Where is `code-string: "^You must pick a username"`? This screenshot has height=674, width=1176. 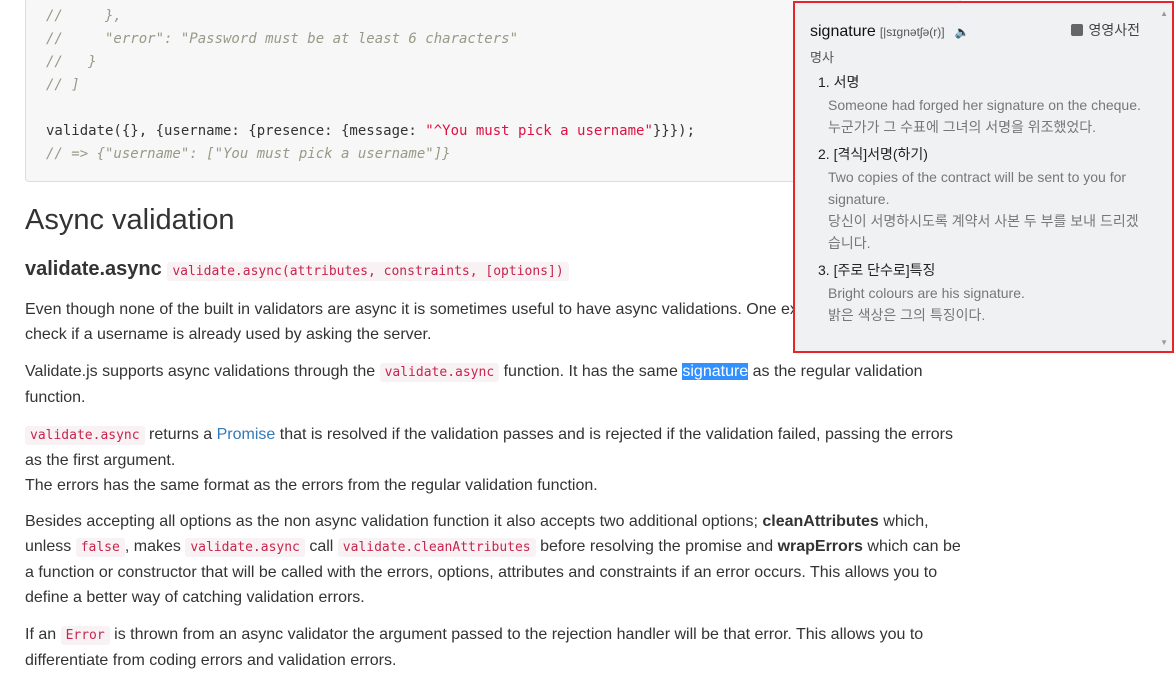
code-string: "^You must pick a username" is located at coordinates (539, 131).